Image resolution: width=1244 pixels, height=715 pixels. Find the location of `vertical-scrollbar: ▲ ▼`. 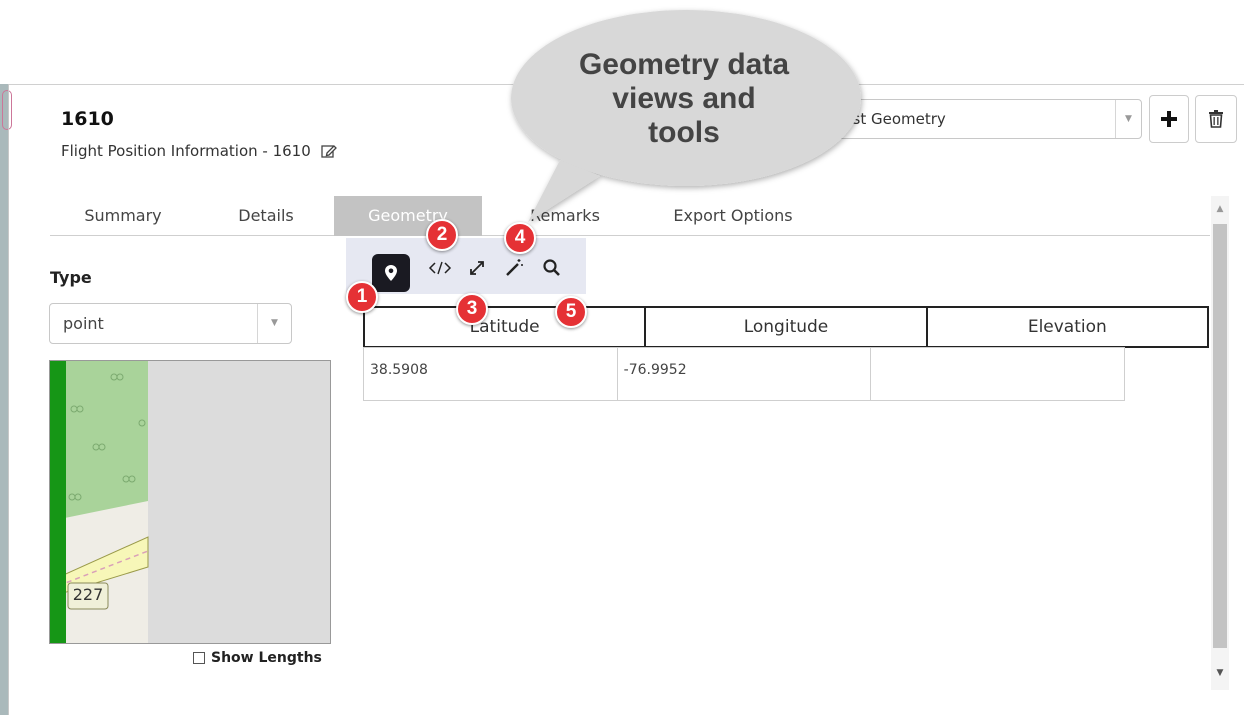

vertical-scrollbar: ▲ ▼ is located at coordinates (1220, 443).